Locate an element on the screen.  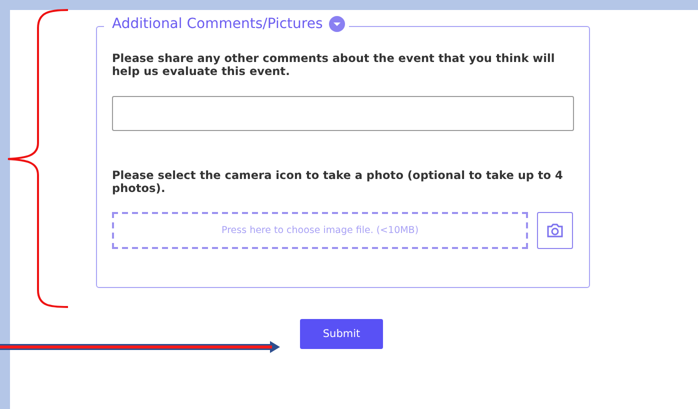
collapse-icon is located at coordinates (336, 24).